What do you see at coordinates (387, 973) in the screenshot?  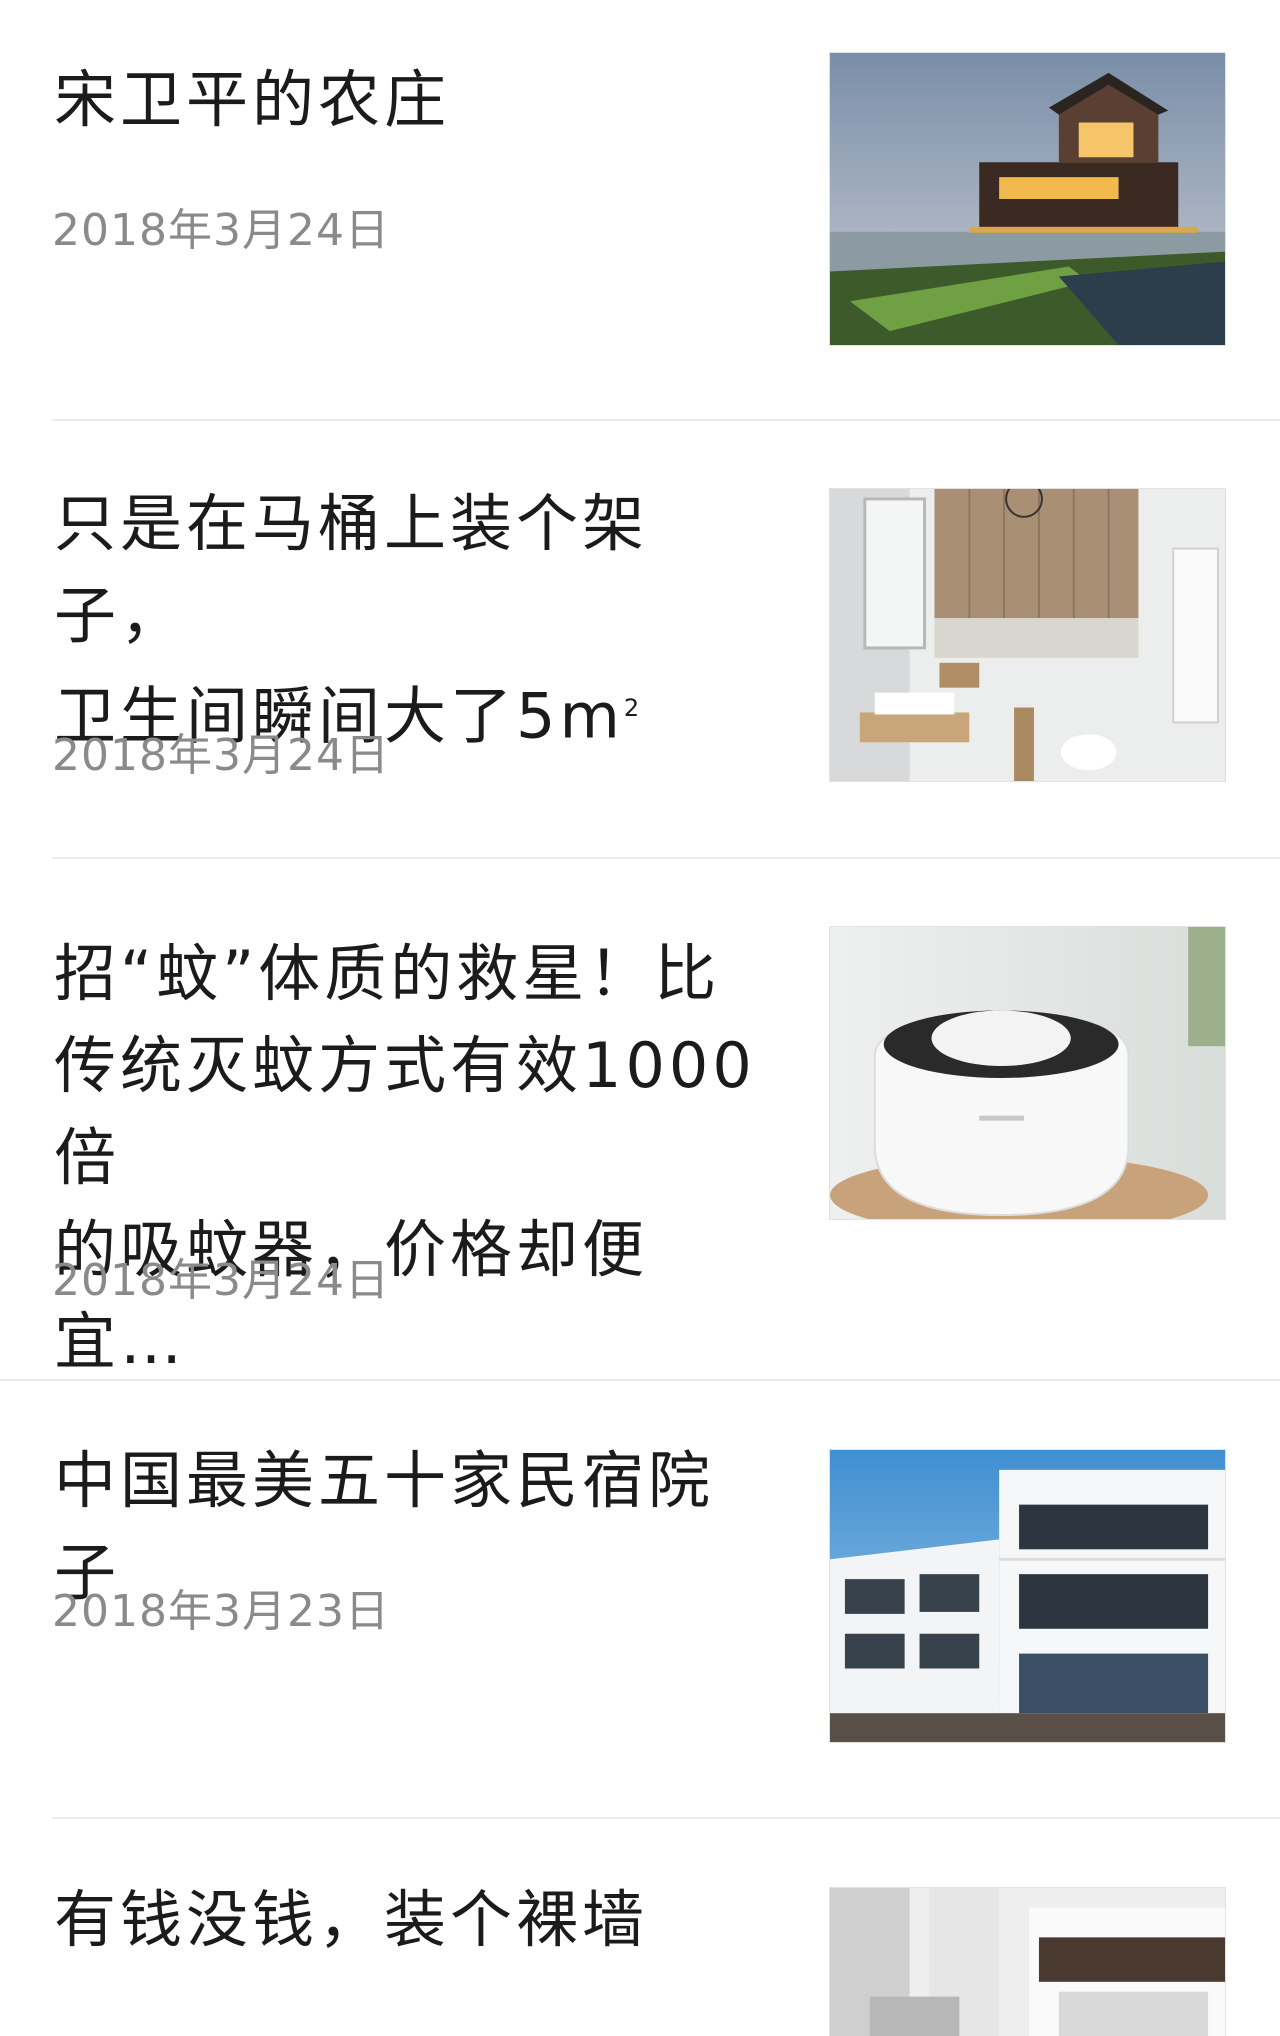 I see `article-title-line: 招“蚊”体质的救星！比` at bounding box center [387, 973].